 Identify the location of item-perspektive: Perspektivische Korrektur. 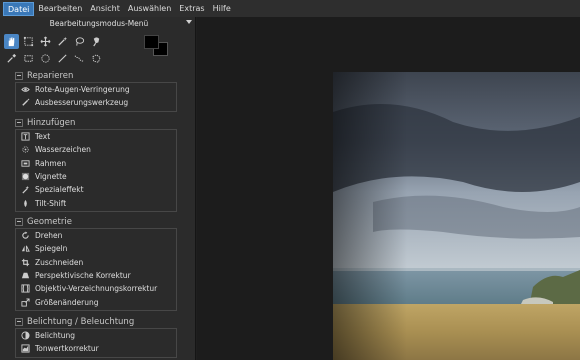
(96, 275).